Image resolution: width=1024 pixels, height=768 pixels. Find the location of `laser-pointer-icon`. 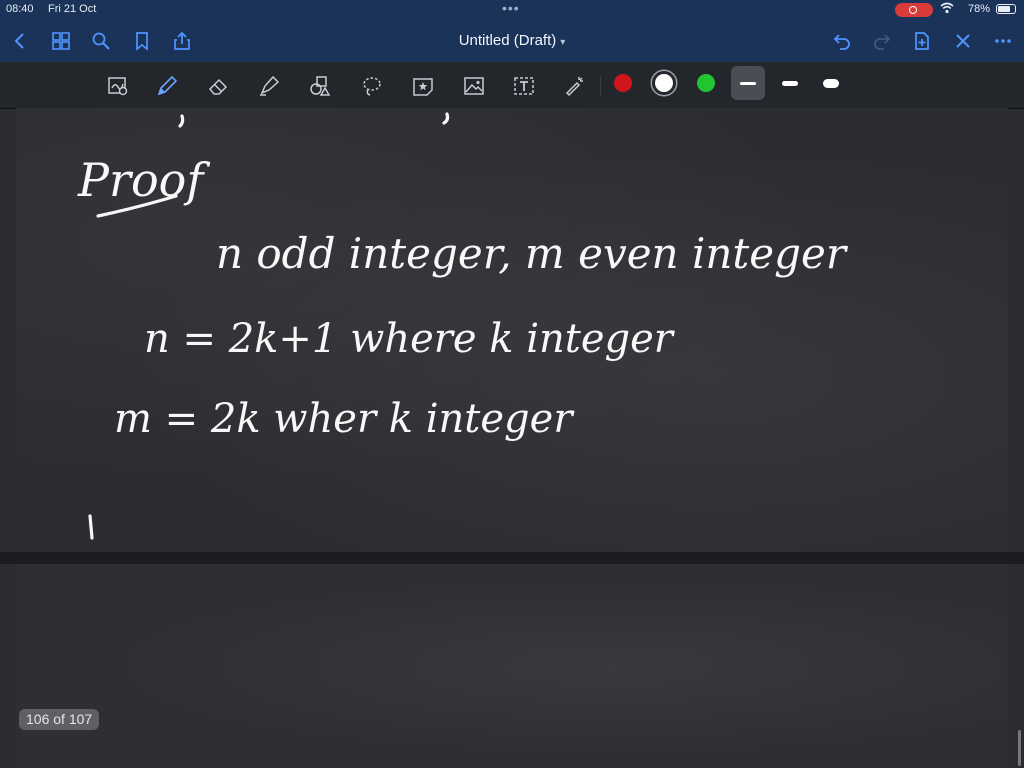

laser-pointer-icon is located at coordinates (575, 86).